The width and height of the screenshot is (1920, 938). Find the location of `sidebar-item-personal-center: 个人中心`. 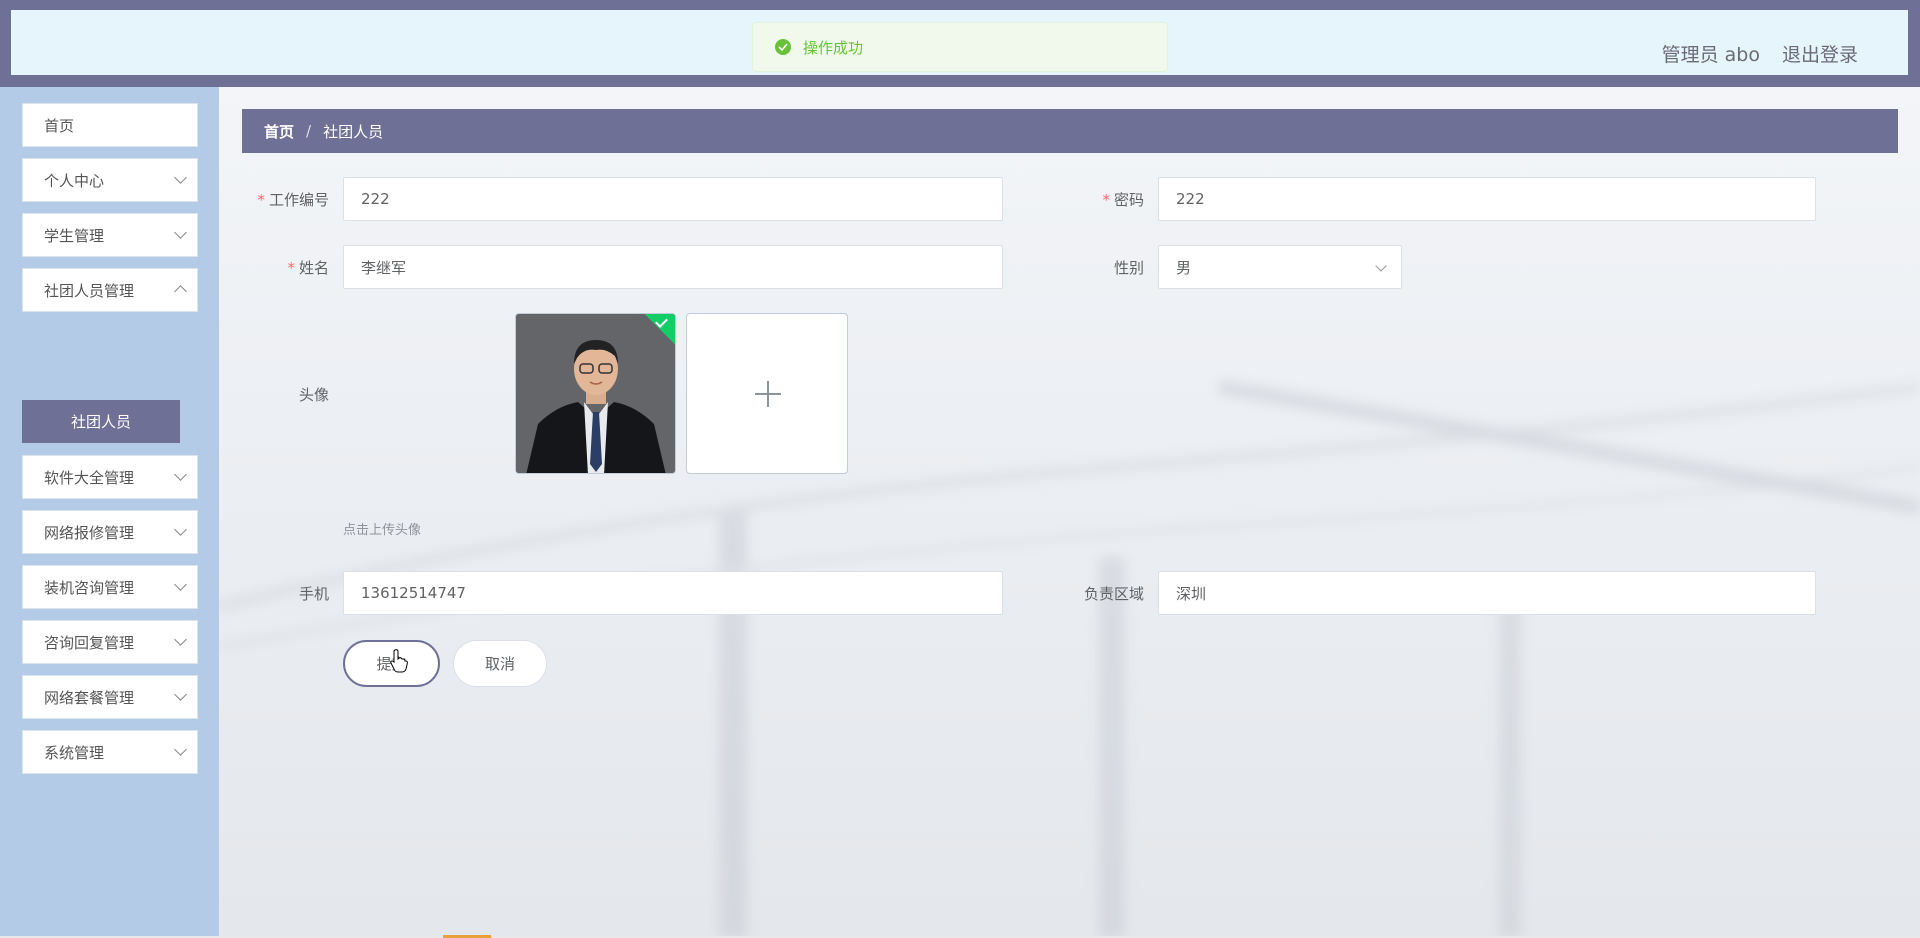

sidebar-item-personal-center: 个人中心 is located at coordinates (110, 180).